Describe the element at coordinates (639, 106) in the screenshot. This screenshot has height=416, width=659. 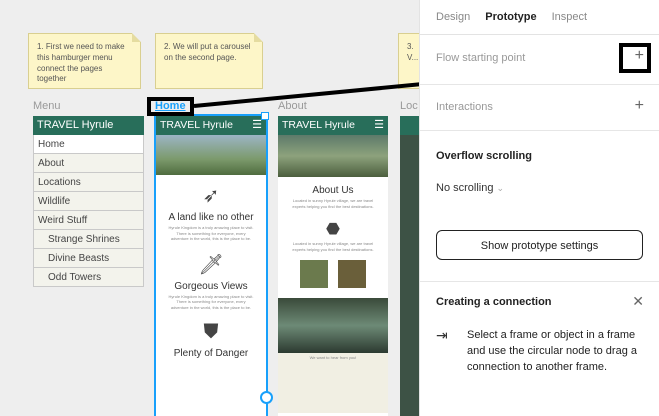
I see `add-interaction-plus-icon: +` at that location.